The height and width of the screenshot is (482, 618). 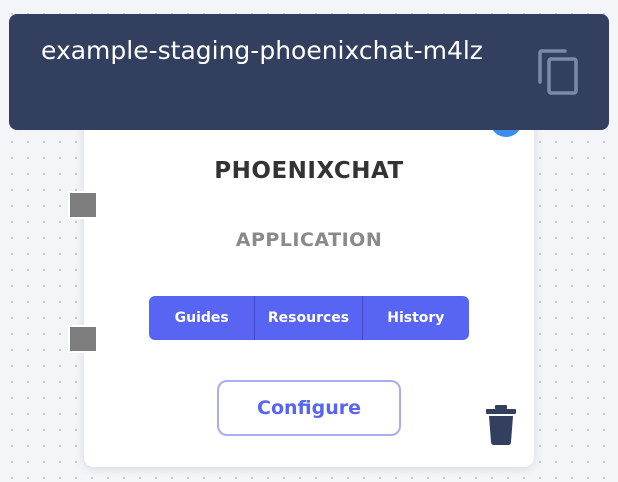 What do you see at coordinates (262, 50) in the screenshot?
I see `tooltip-text: example-staging-phoenixchat-m4lz` at bounding box center [262, 50].